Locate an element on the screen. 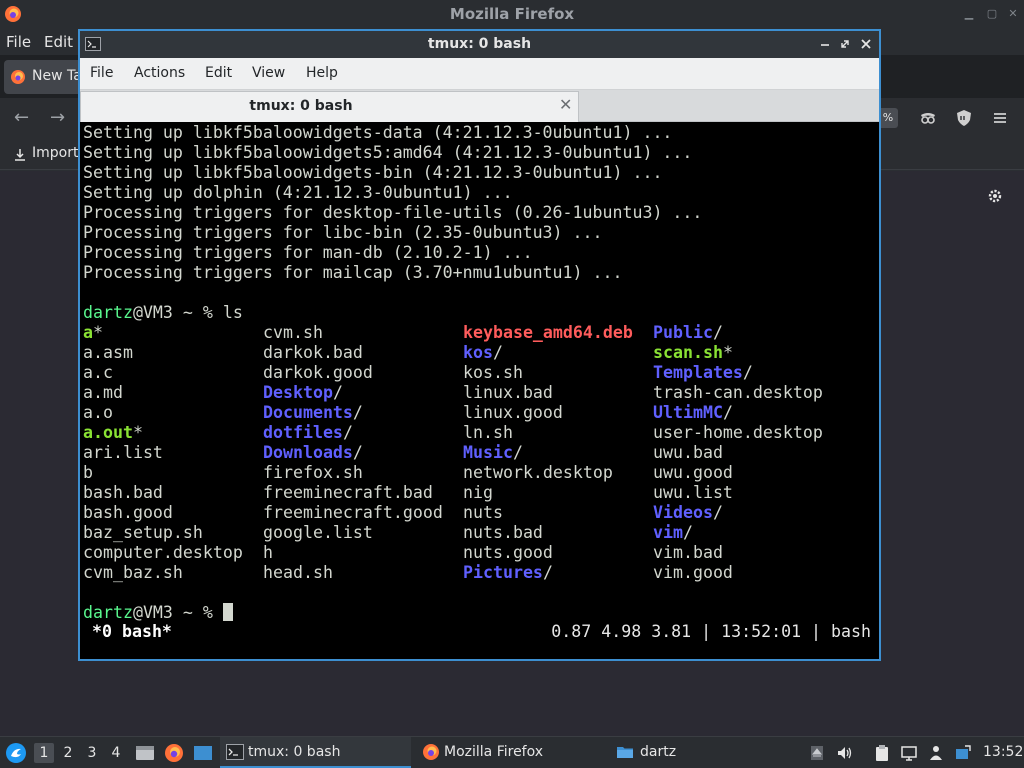 The height and width of the screenshot is (768, 1024). taskbar-clock: 13:52 is located at coordinates (1003, 752).